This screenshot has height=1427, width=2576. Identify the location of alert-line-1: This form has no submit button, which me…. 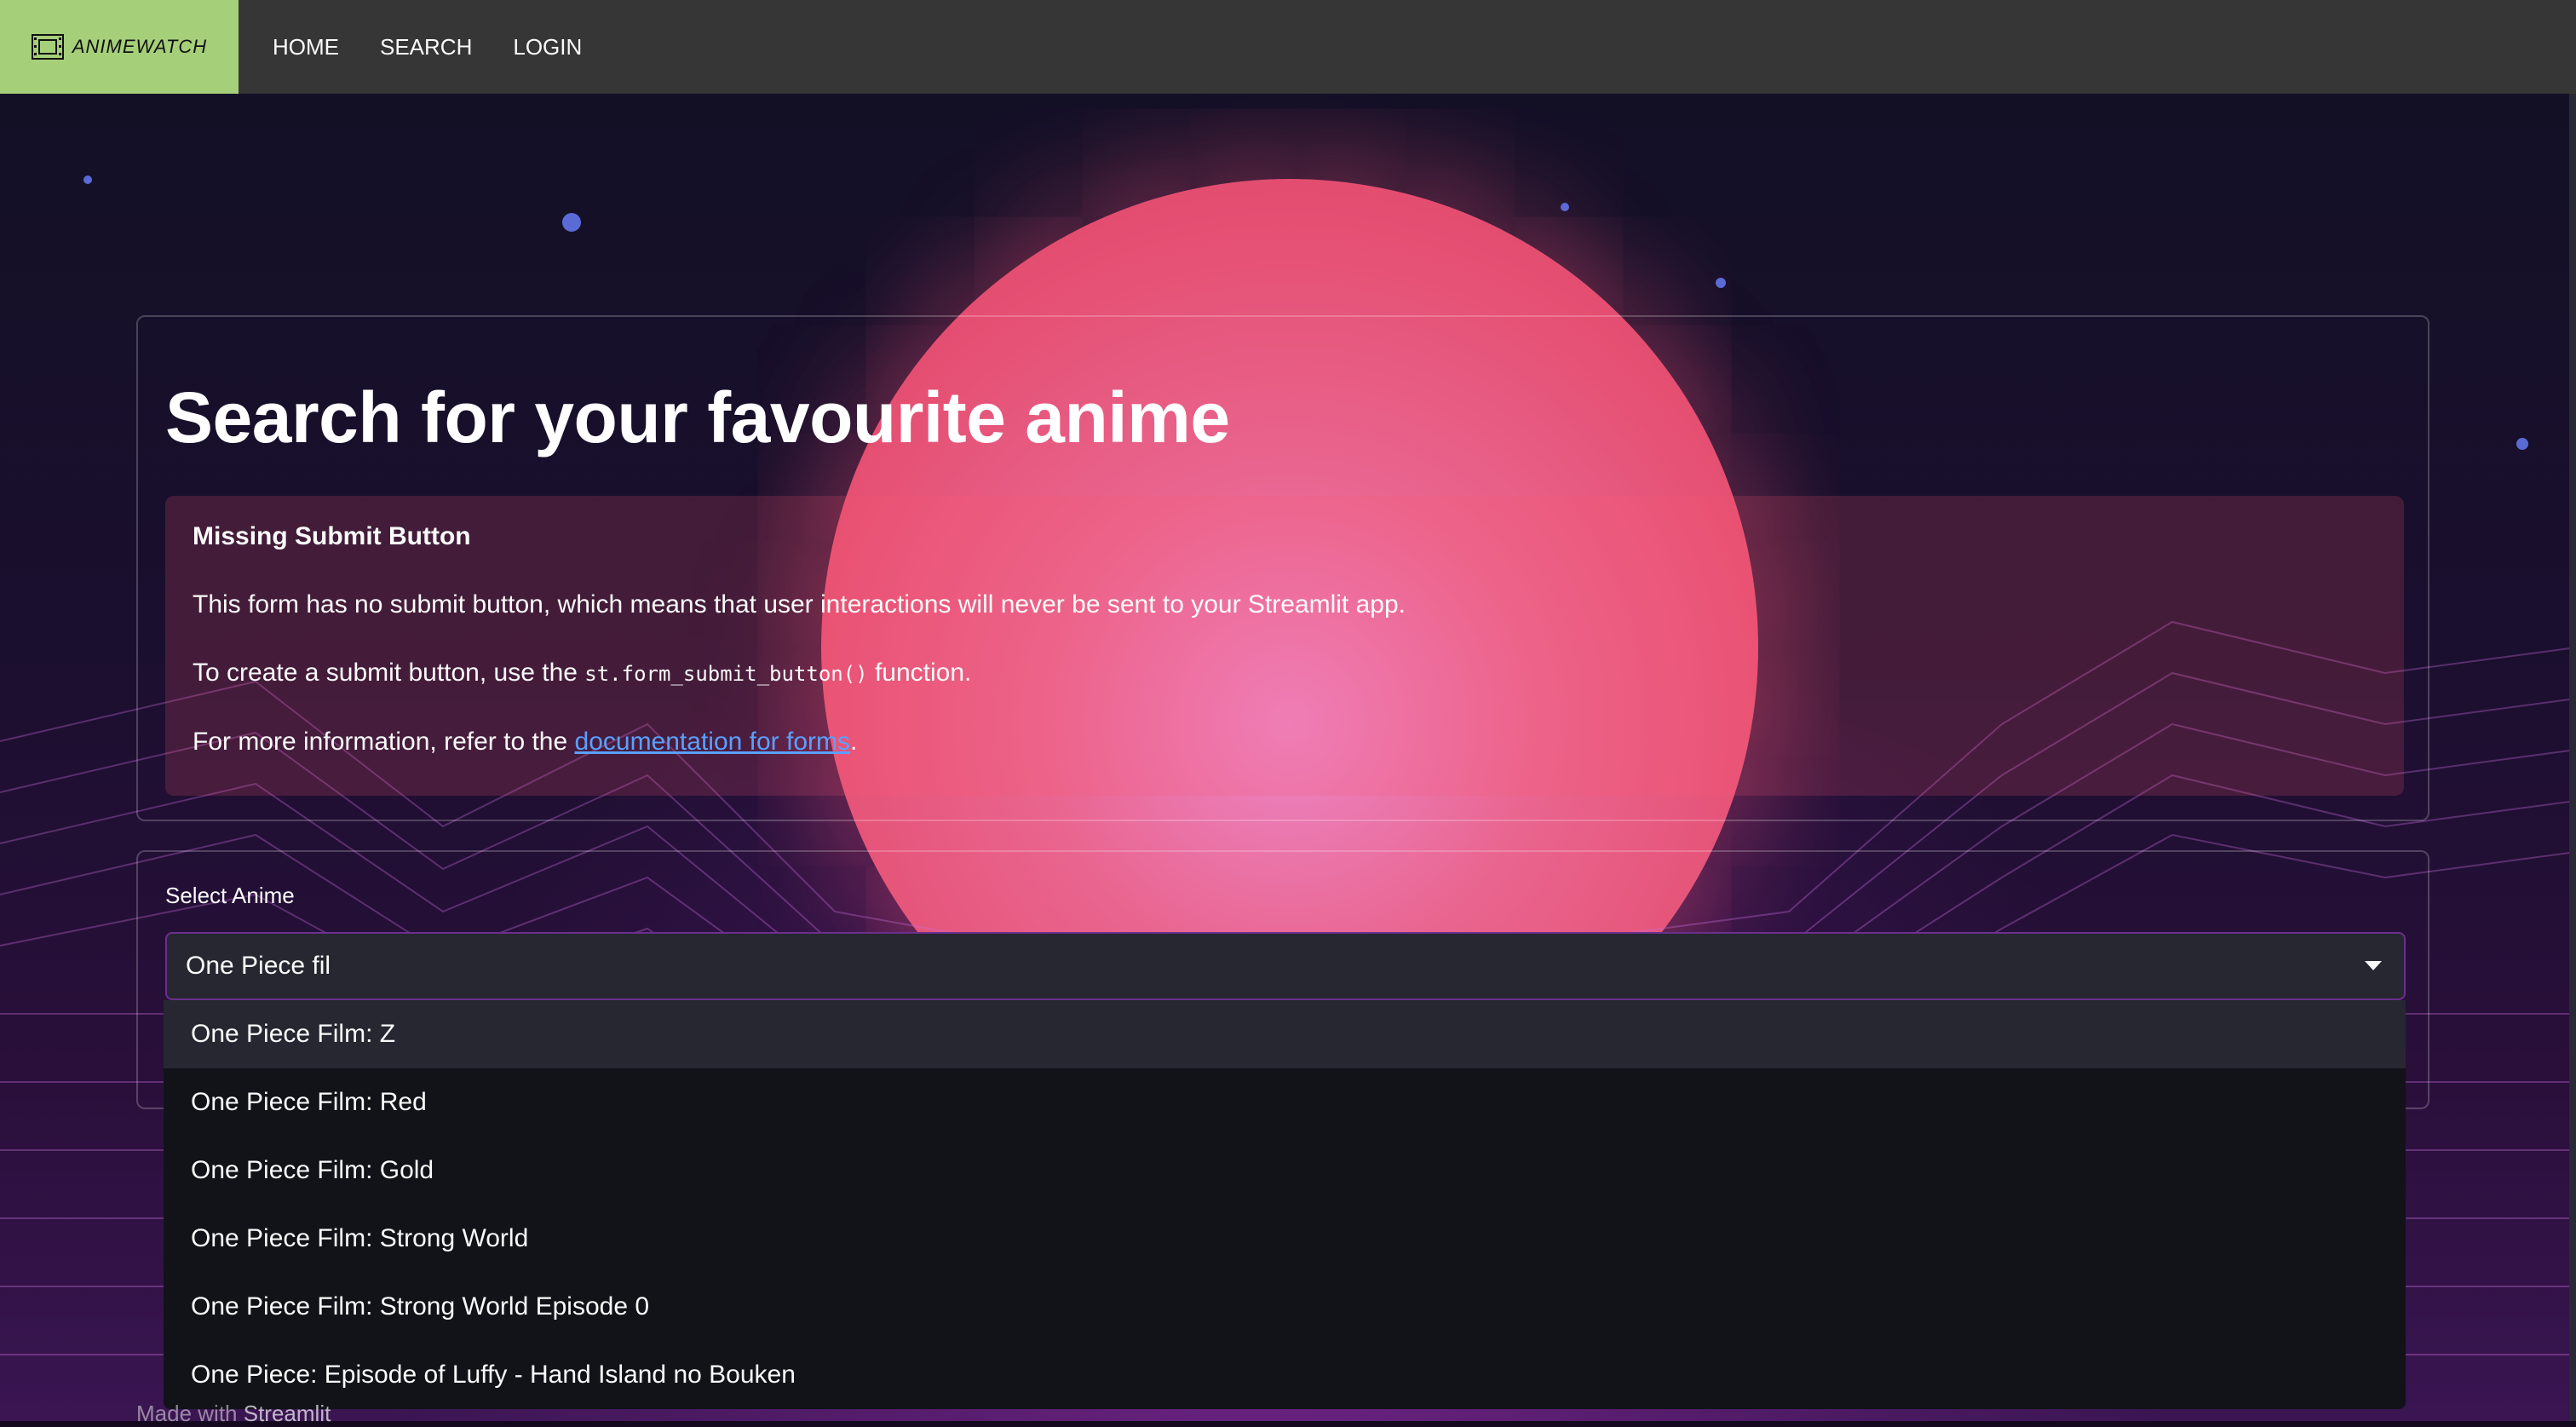
(799, 604).